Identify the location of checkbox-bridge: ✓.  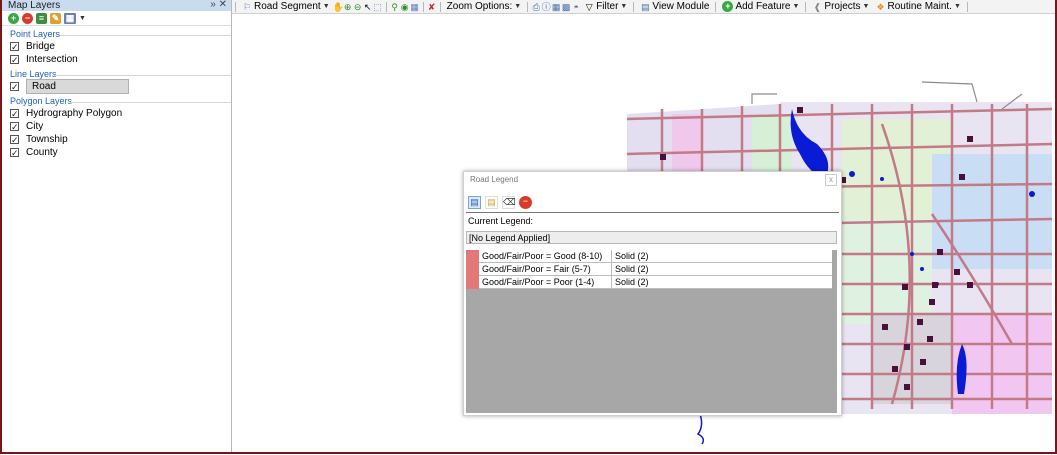
(14, 47).